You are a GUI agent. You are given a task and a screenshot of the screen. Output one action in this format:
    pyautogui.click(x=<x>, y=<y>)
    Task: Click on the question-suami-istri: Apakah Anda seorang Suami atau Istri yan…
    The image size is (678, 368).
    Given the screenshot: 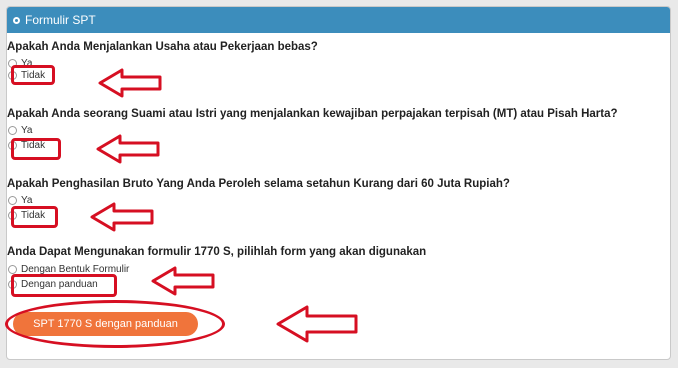 What is the action you would take?
    pyautogui.click(x=312, y=114)
    